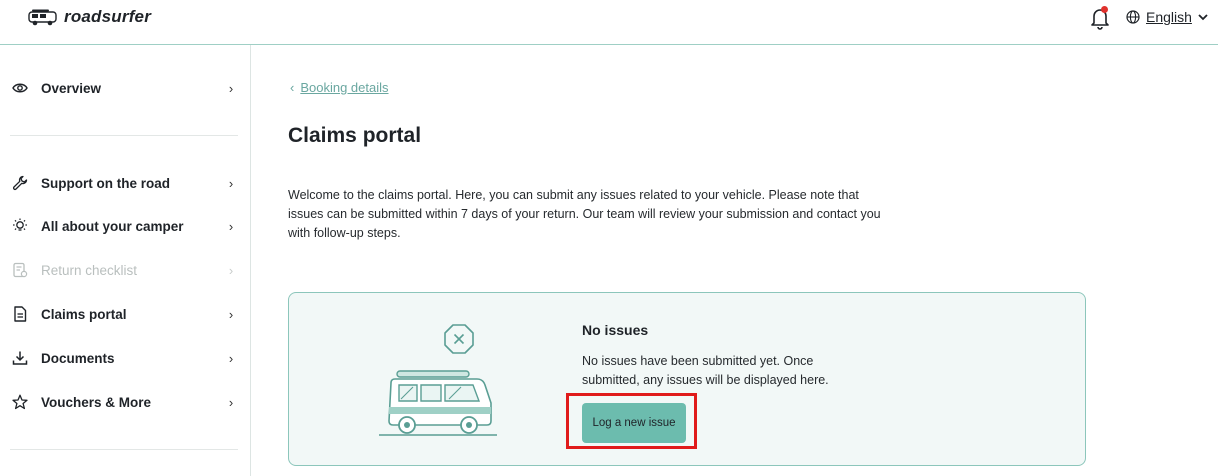 This screenshot has height=476, width=1218. What do you see at coordinates (71, 88) in the screenshot?
I see `sidebar-item-label: Overview` at bounding box center [71, 88].